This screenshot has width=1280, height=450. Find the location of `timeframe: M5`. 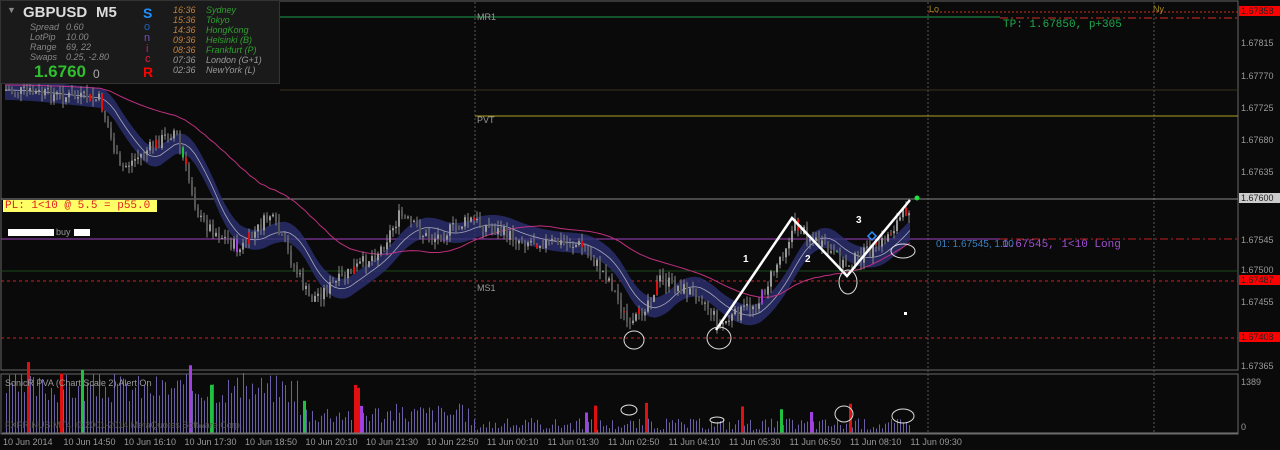

timeframe: M5 is located at coordinates (106, 12).